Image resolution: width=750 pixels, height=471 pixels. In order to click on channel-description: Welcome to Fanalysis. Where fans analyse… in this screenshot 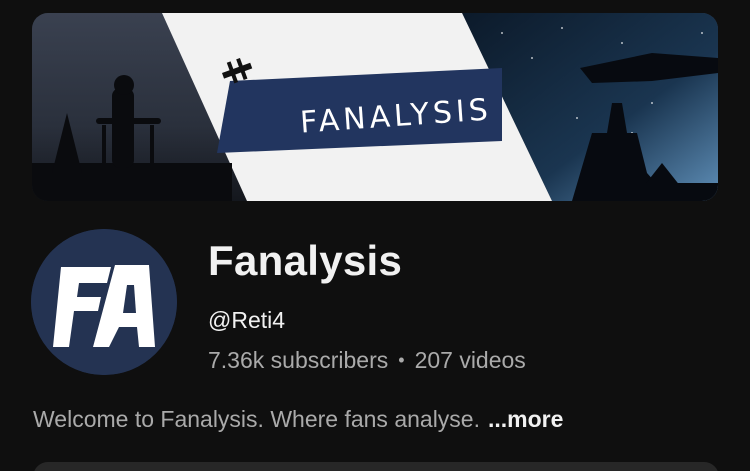, I will do `click(298, 419)`.